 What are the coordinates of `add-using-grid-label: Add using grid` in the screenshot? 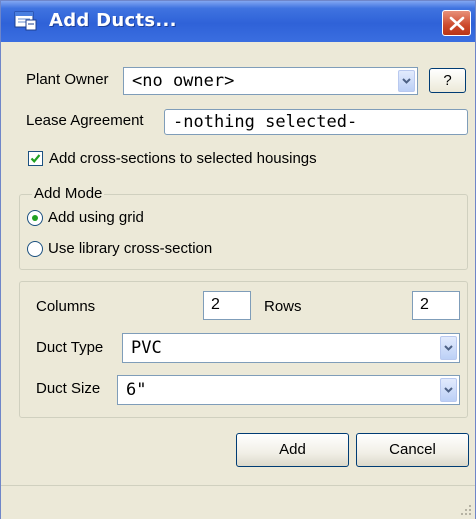 It's located at (96, 217).